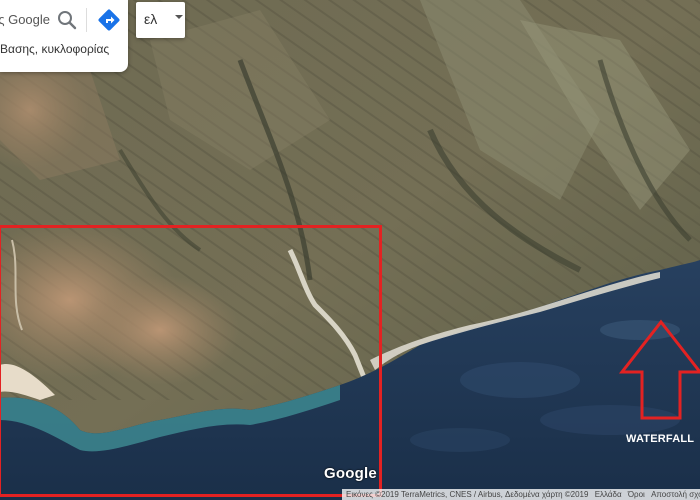 This screenshot has height=500, width=700. What do you see at coordinates (67, 20) in the screenshot?
I see `search-icon` at bounding box center [67, 20].